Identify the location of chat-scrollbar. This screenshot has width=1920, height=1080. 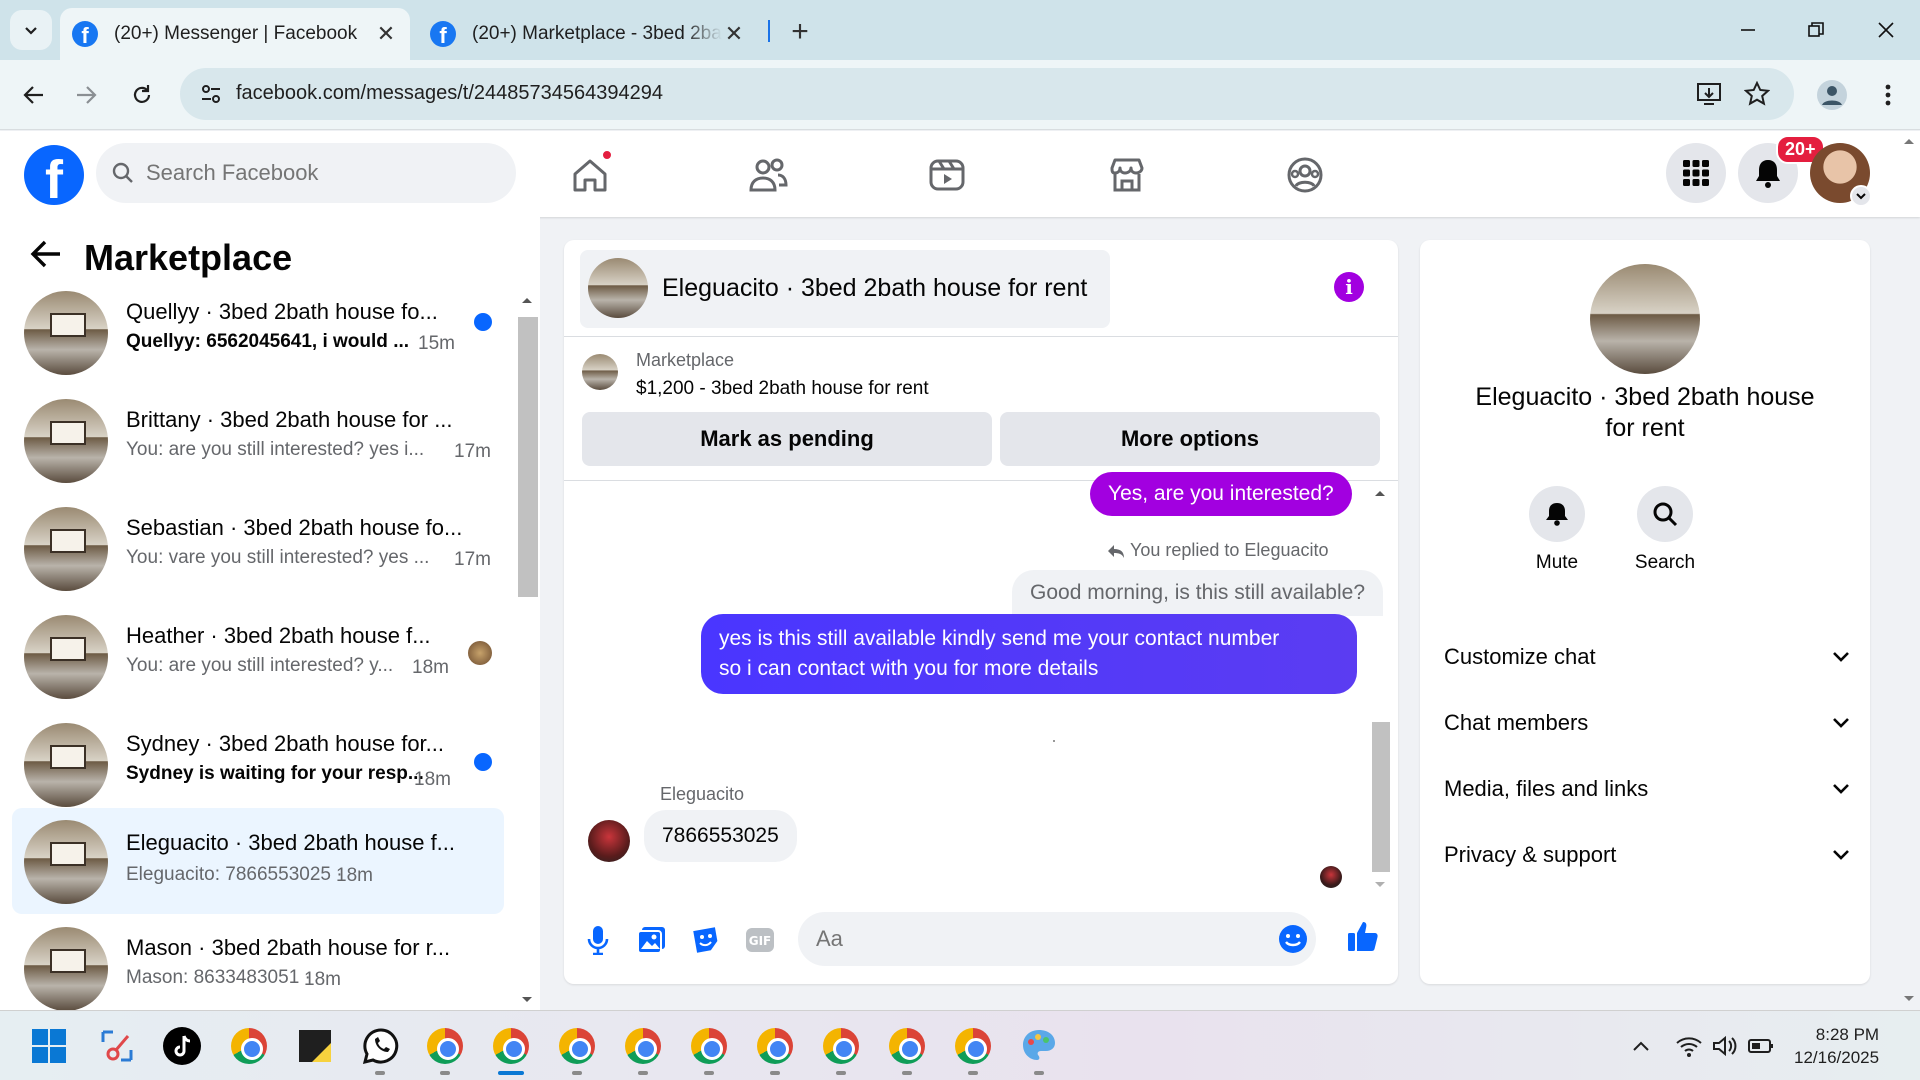
(1380, 689).